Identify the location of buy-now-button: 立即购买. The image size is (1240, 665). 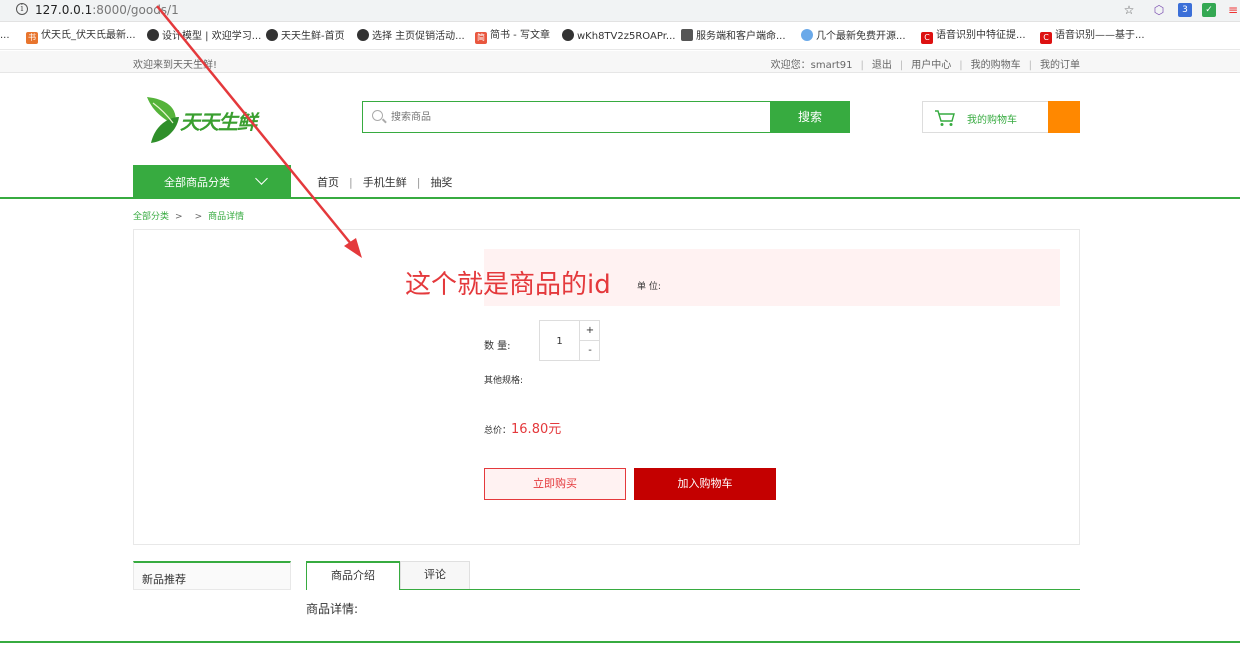
(555, 484).